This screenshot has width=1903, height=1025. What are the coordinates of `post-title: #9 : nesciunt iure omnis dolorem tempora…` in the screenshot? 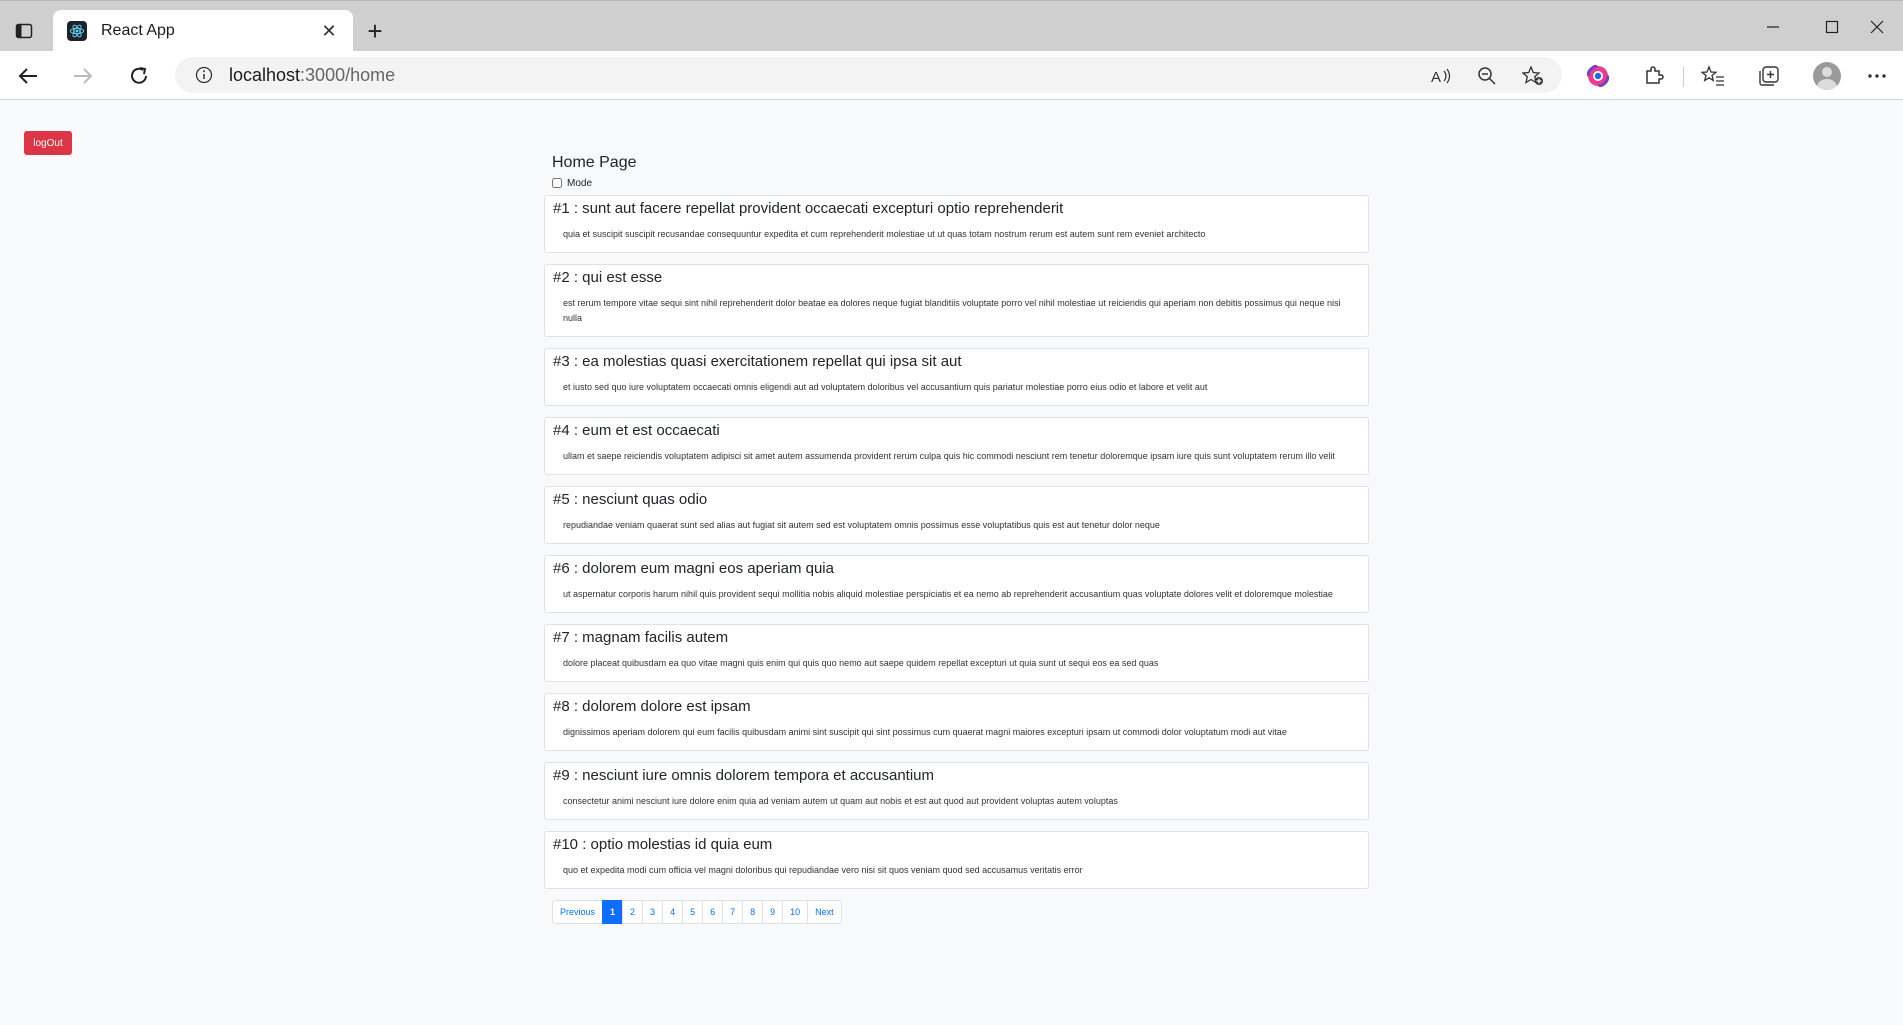 It's located at (744, 775).